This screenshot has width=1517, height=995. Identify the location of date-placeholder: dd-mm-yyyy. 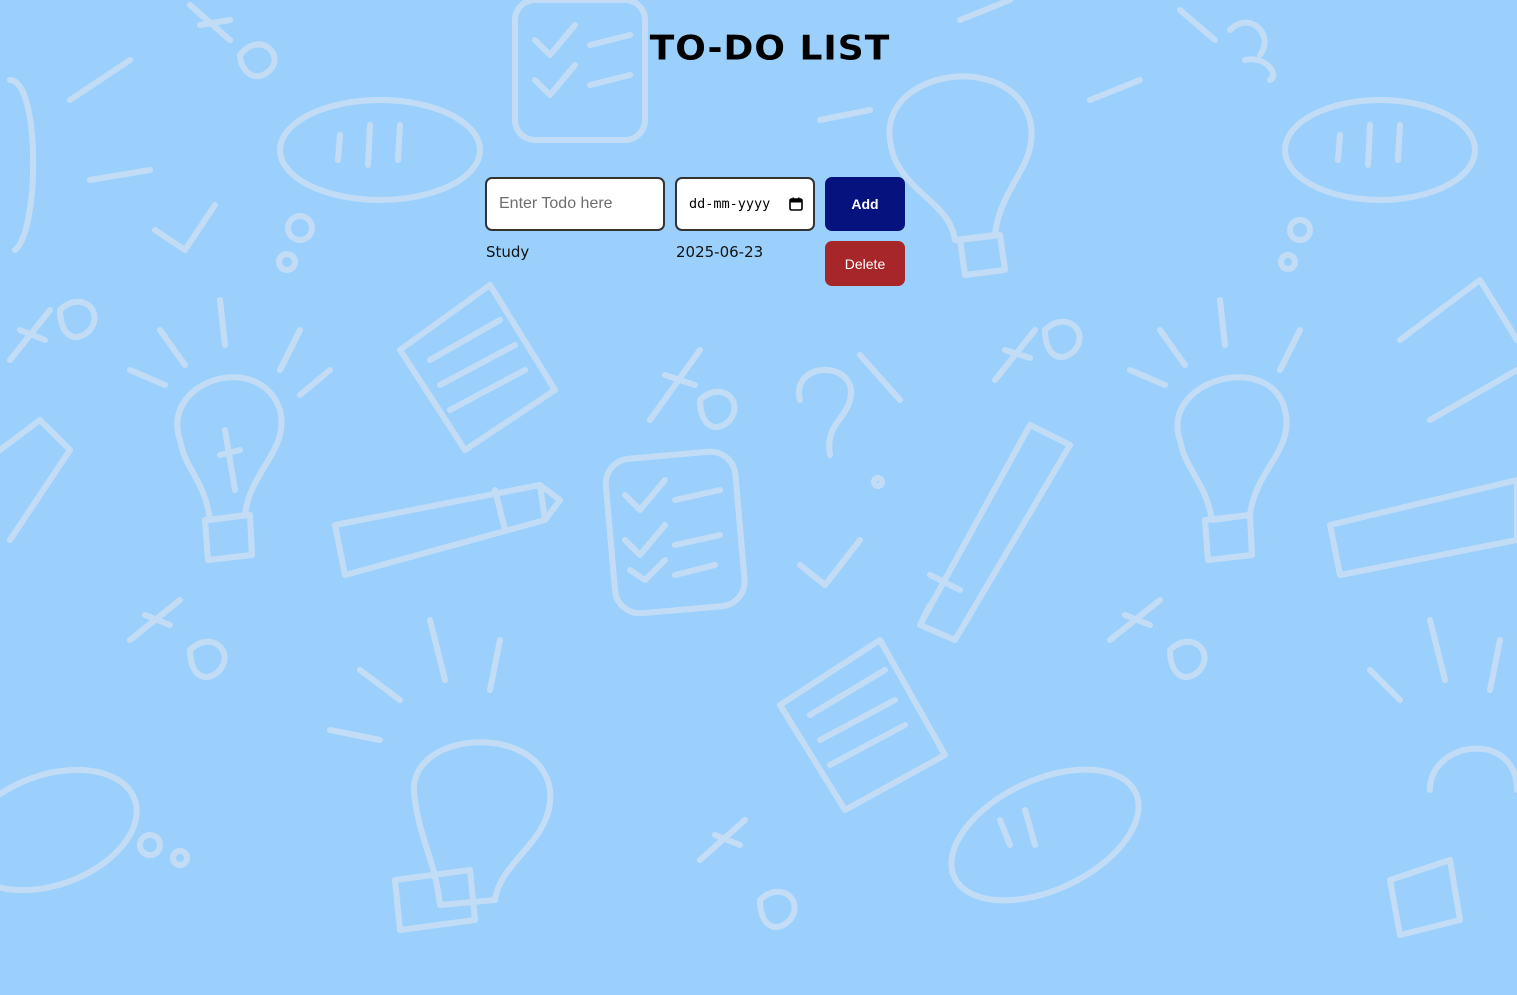
(730, 204).